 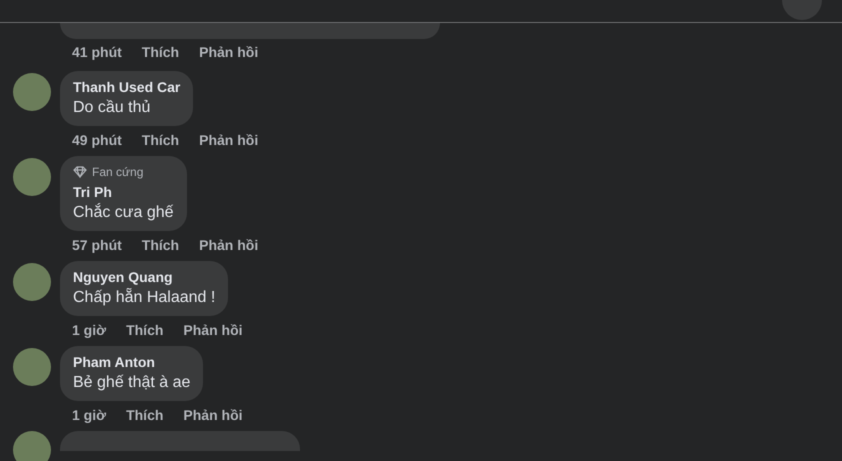 What do you see at coordinates (144, 277) in the screenshot?
I see `commenter-name: Nguyen Quang` at bounding box center [144, 277].